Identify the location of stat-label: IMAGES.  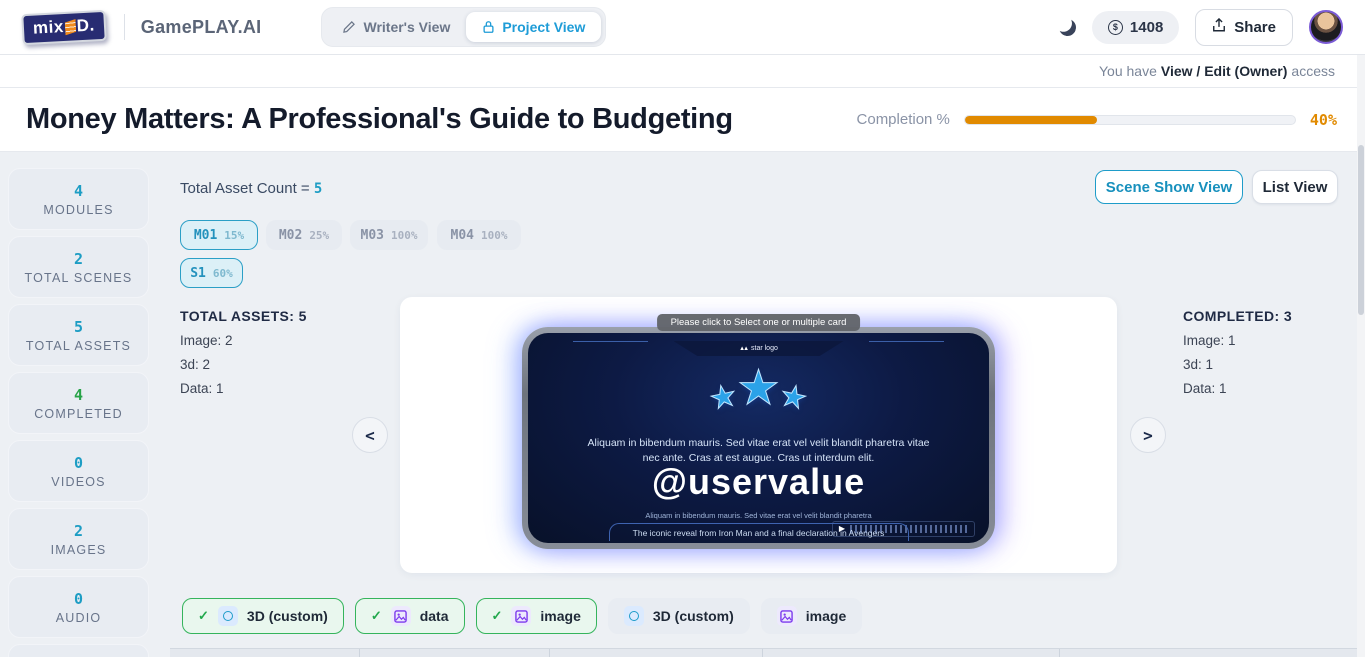
(78, 549).